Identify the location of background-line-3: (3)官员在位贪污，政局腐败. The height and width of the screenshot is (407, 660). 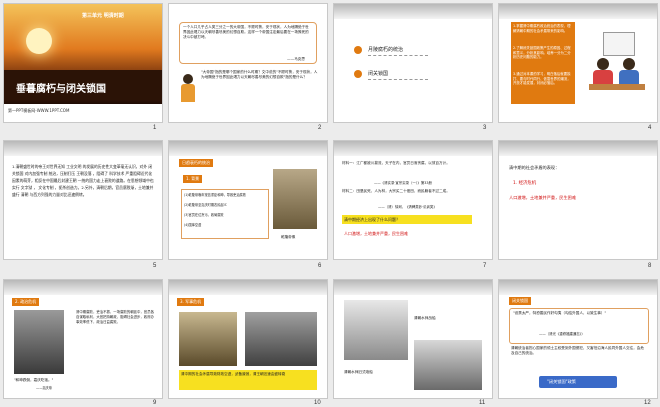
(204, 215).